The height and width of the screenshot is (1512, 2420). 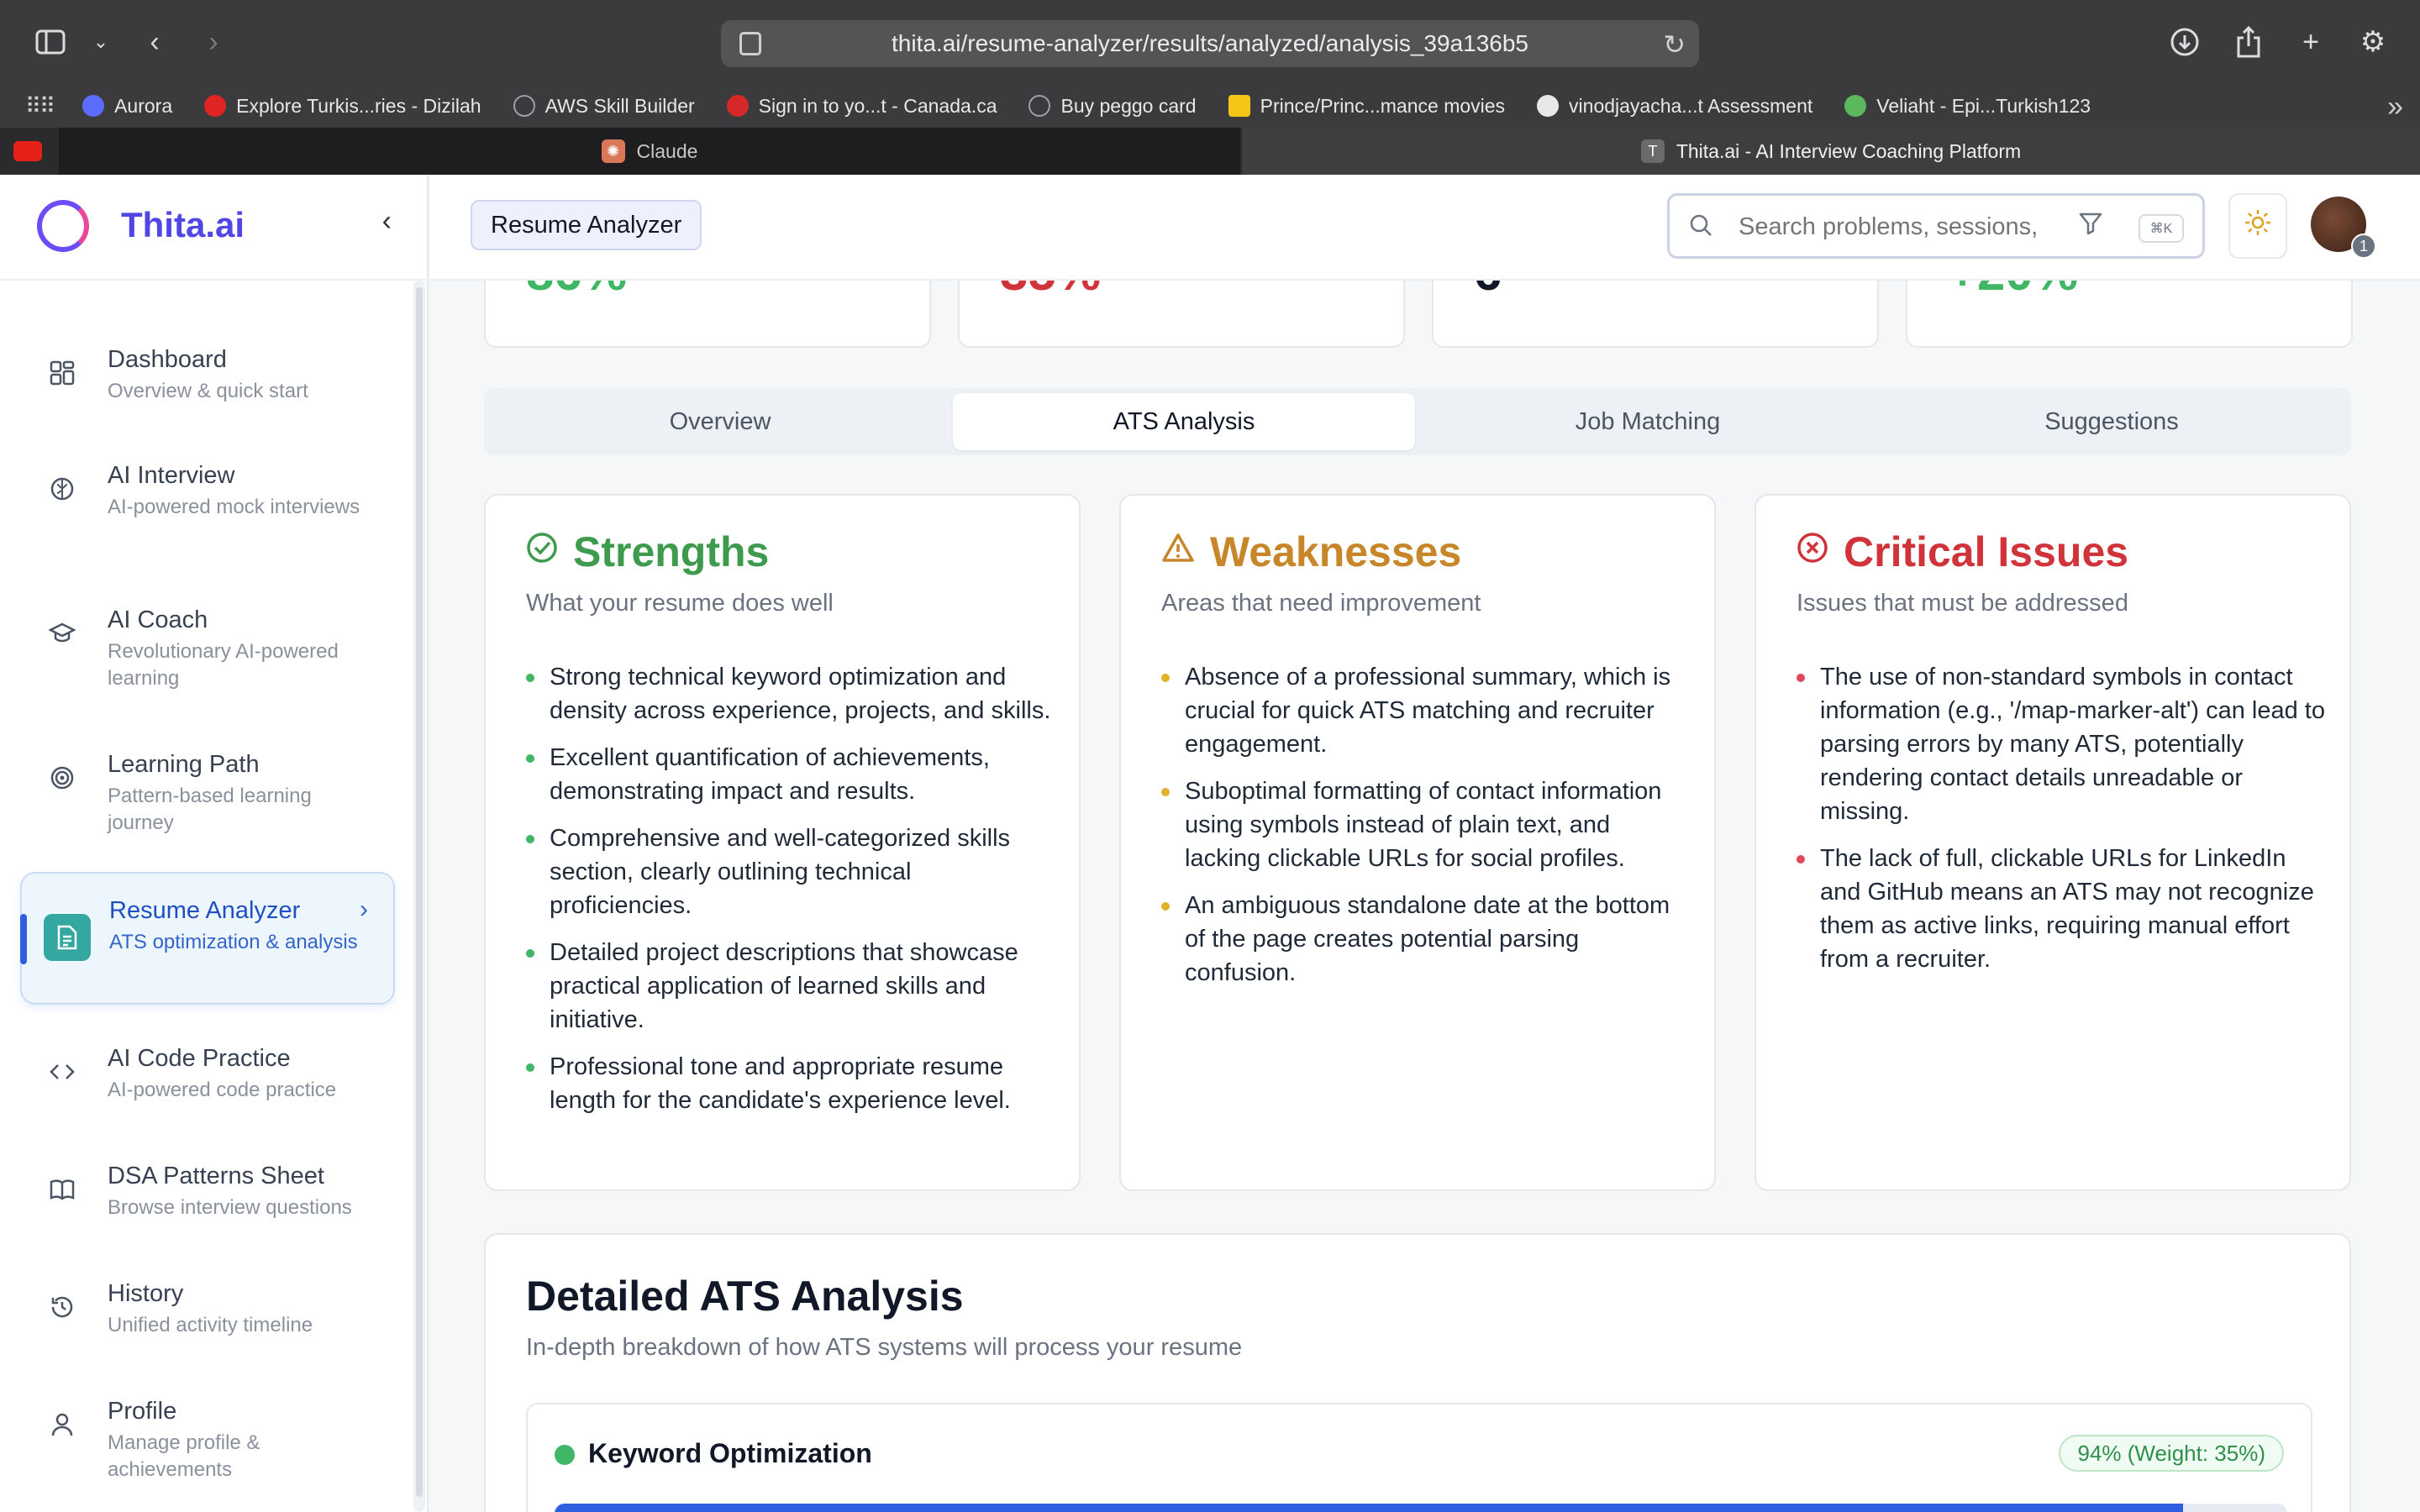 I want to click on sidebar-item-profile: Profile Manage profile & achievements, so click(x=207, y=1439).